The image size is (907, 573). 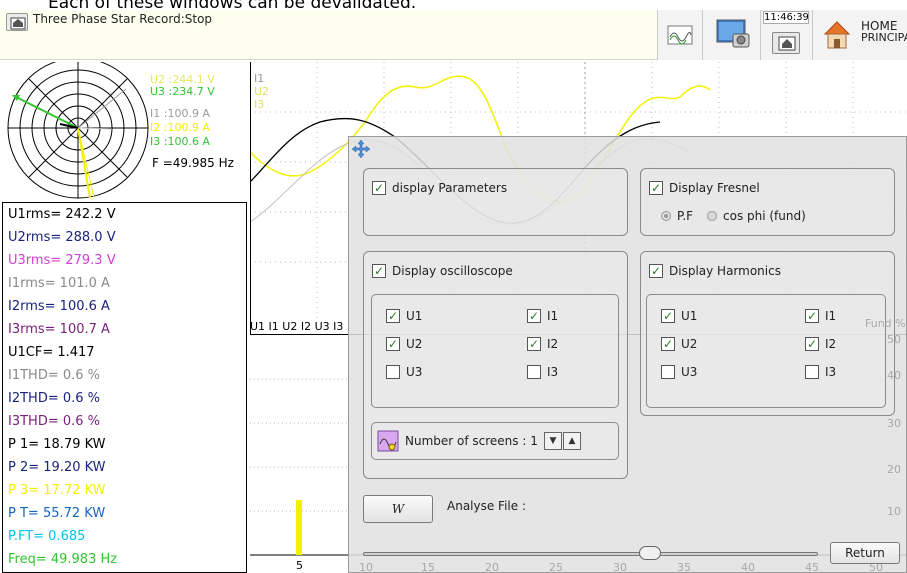 What do you see at coordinates (366, 567) in the screenshot?
I see `harm-x-tick-10: 10` at bounding box center [366, 567].